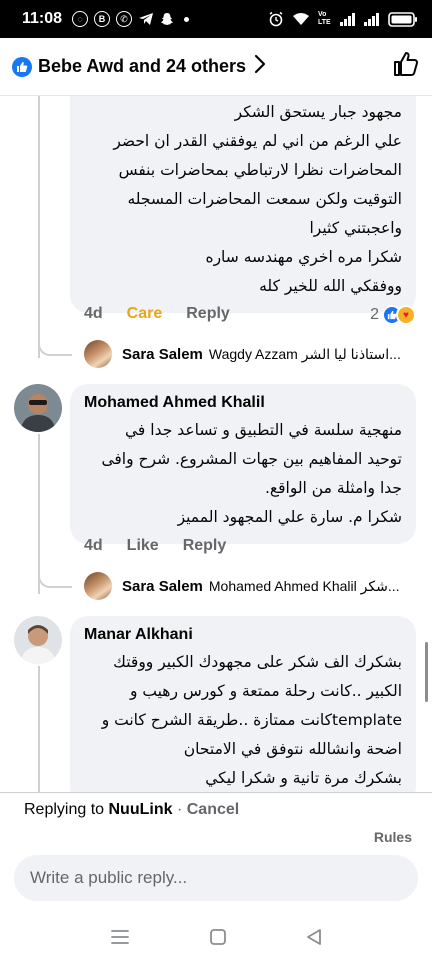  I want to click on scrollbar-thumb, so click(426, 672).